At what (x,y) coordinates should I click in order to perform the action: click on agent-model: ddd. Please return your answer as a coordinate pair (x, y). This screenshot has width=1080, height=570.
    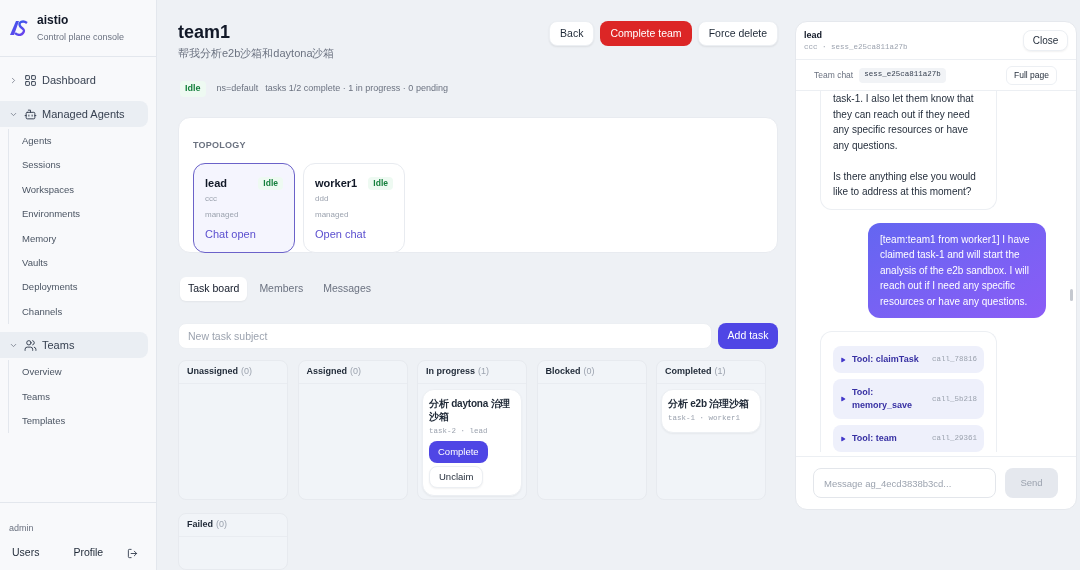
    Looking at the image, I should click on (322, 199).